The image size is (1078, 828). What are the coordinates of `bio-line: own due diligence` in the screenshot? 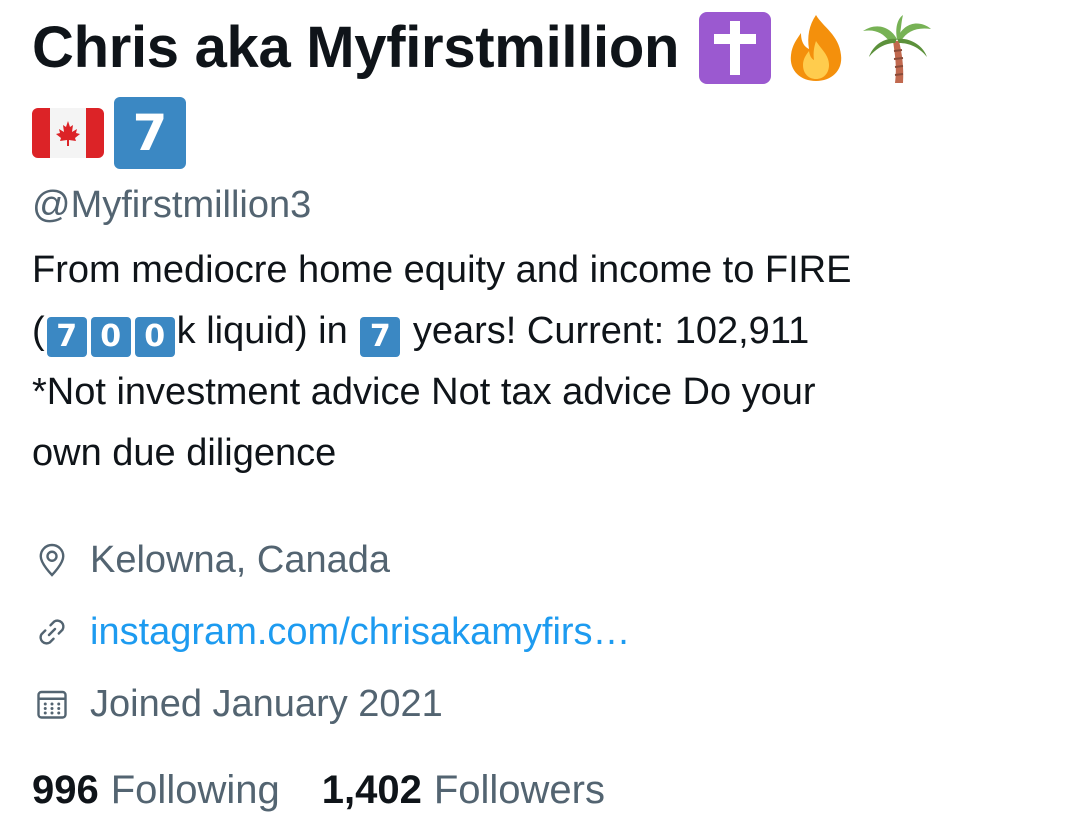 It's located at (184, 453).